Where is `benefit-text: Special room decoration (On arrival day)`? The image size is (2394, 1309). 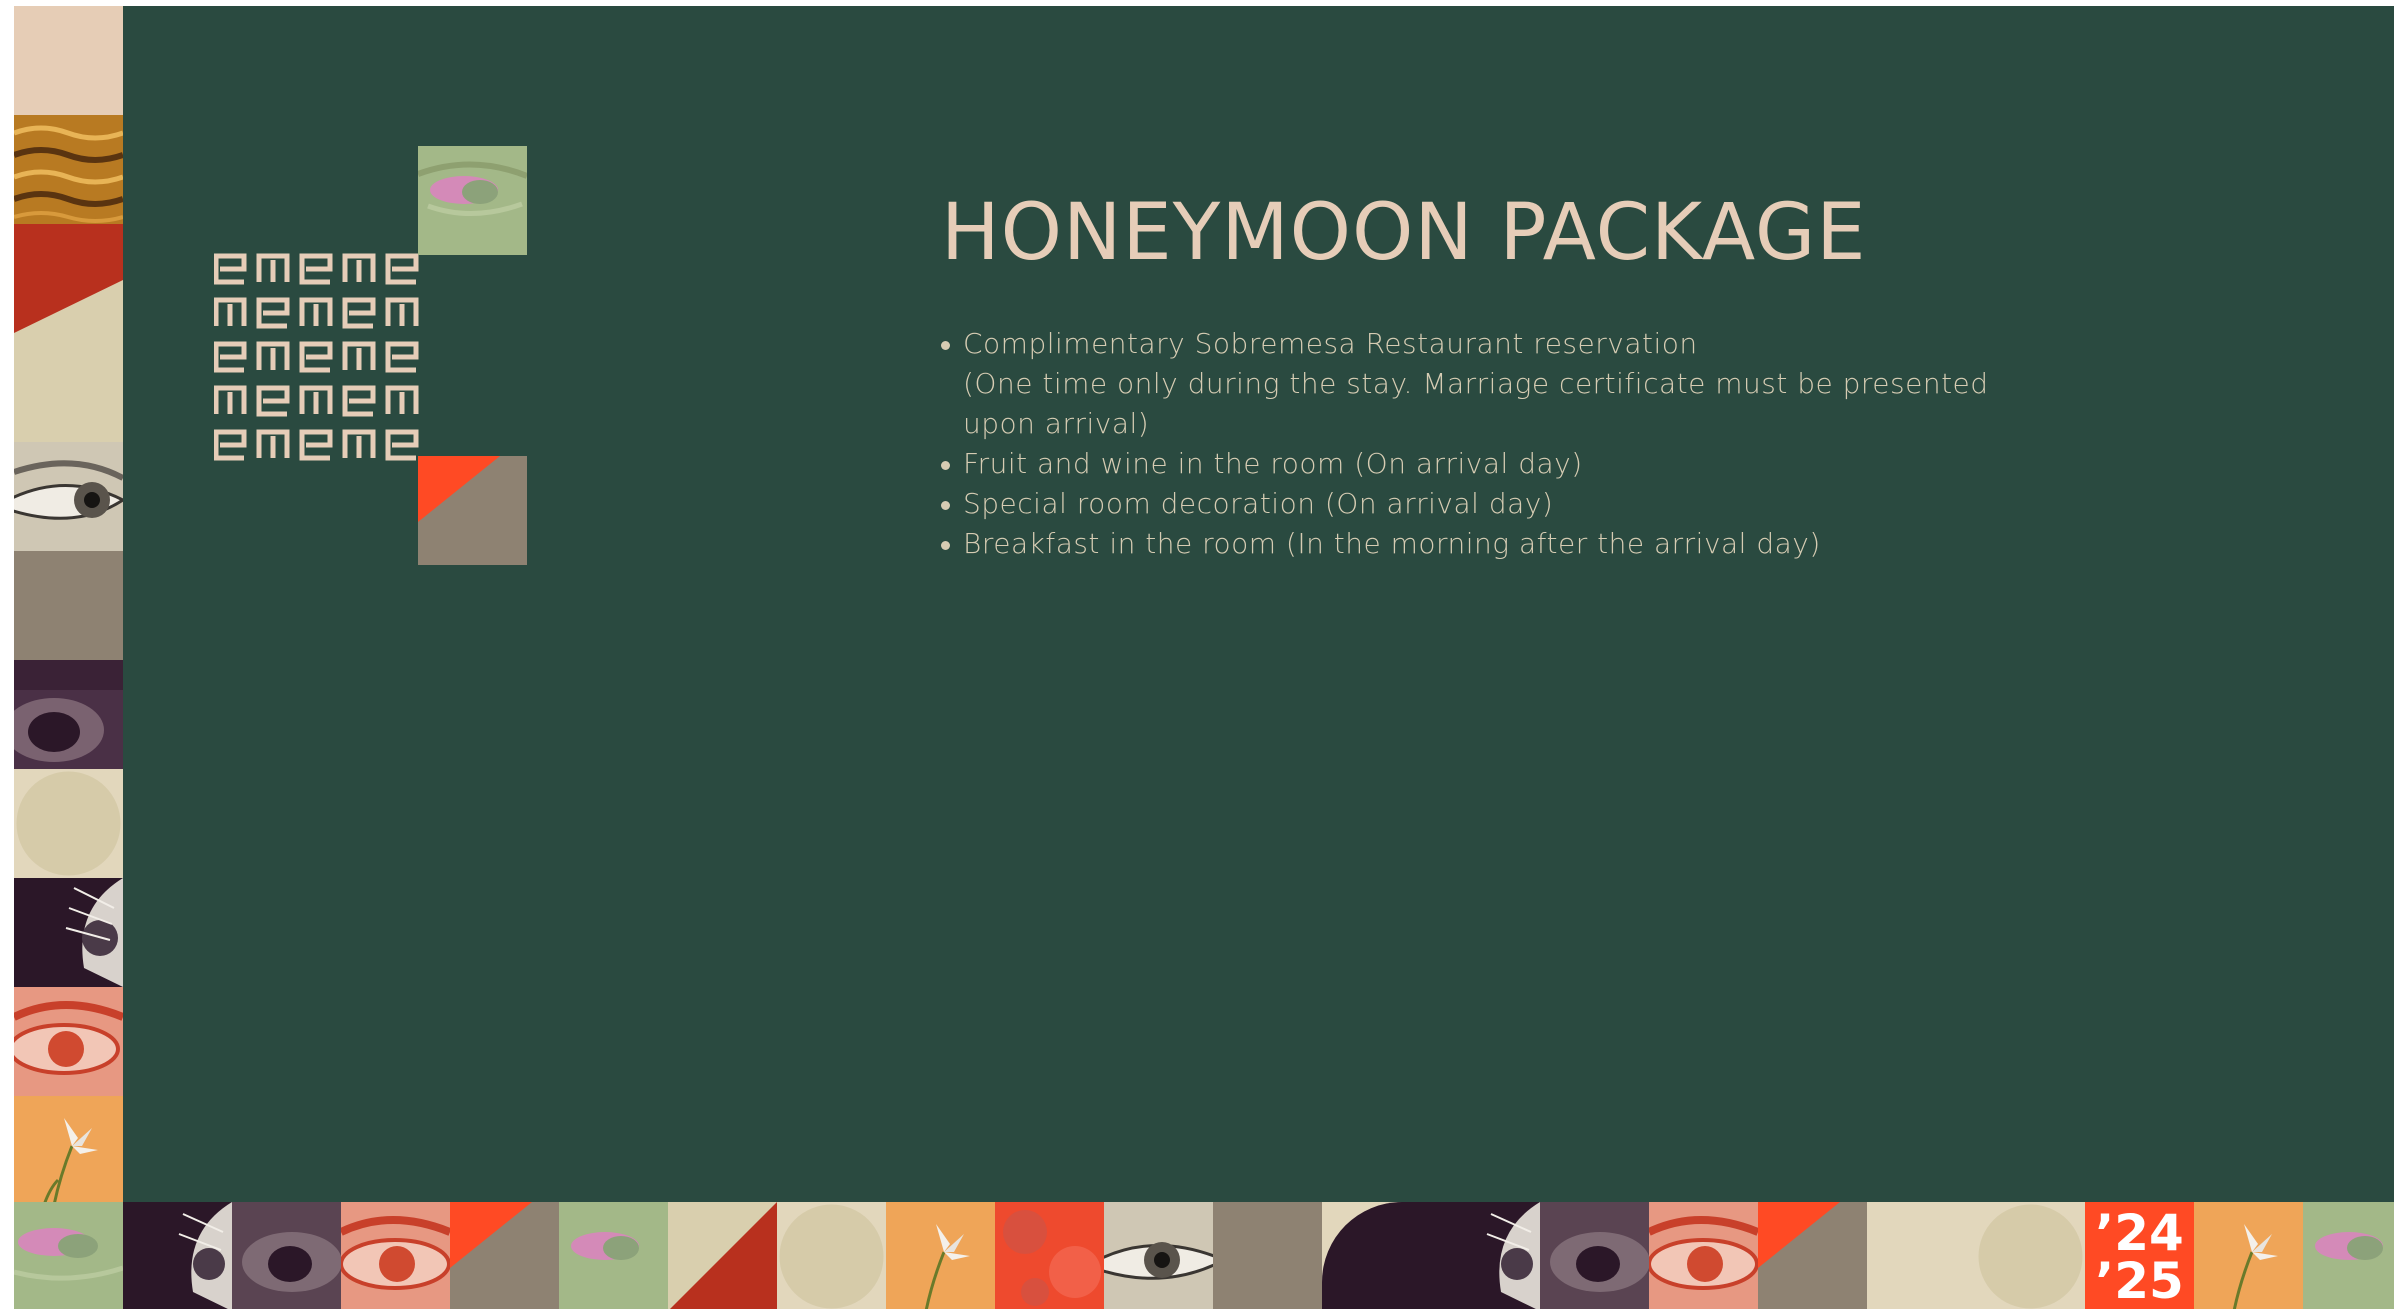
benefit-text: Special room decoration (On arrival day) is located at coordinates (1258, 503).